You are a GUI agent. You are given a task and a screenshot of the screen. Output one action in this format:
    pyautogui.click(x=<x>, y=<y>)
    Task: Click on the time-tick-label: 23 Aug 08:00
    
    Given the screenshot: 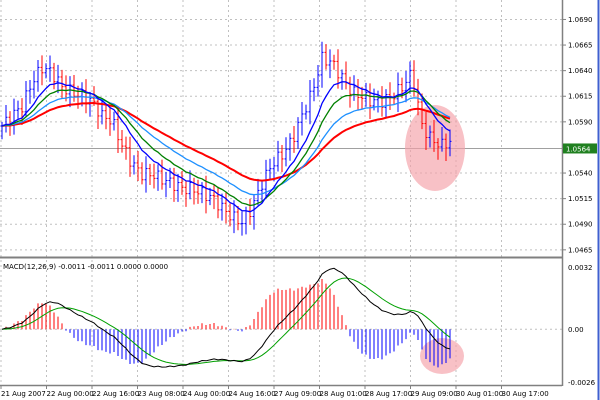 What is the action you would take?
    pyautogui.click(x=161, y=394)
    